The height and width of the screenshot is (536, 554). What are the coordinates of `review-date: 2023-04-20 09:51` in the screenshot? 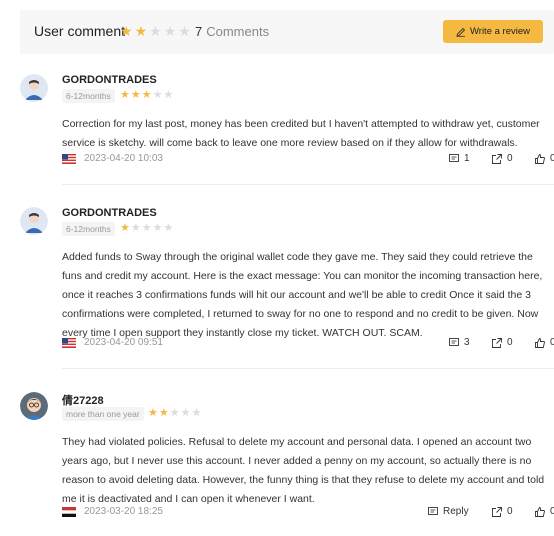 It's located at (123, 342).